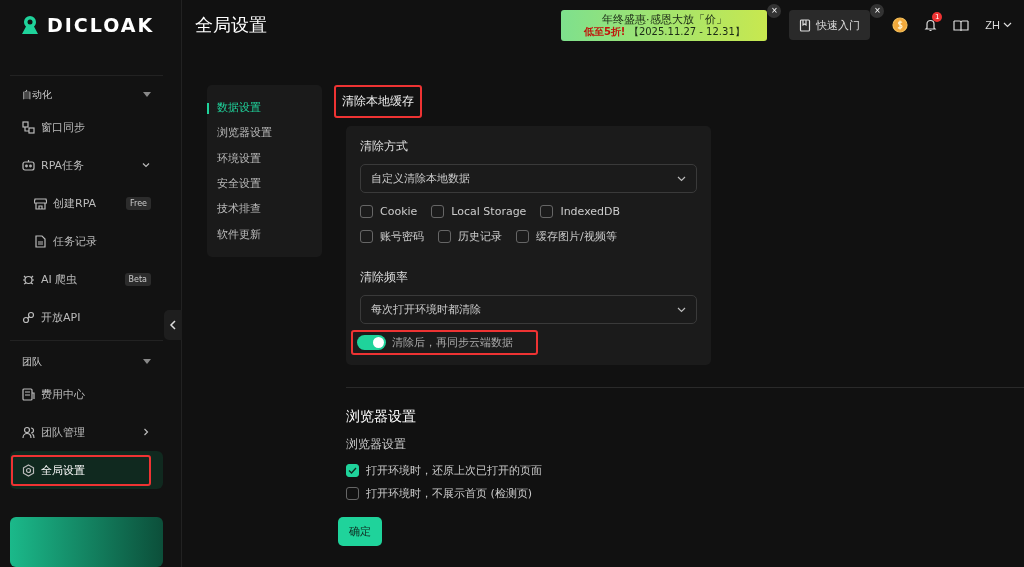  What do you see at coordinates (389, 211) in the screenshot?
I see `checkbox: Cookie` at bounding box center [389, 211].